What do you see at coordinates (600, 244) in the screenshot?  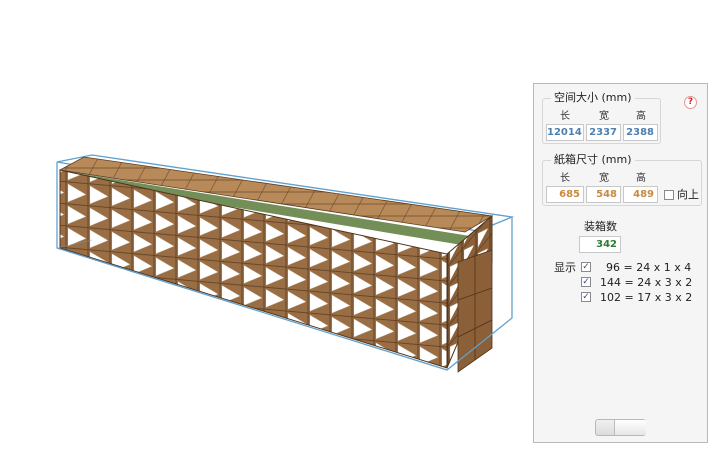 I see `carton-count-field: 342` at bounding box center [600, 244].